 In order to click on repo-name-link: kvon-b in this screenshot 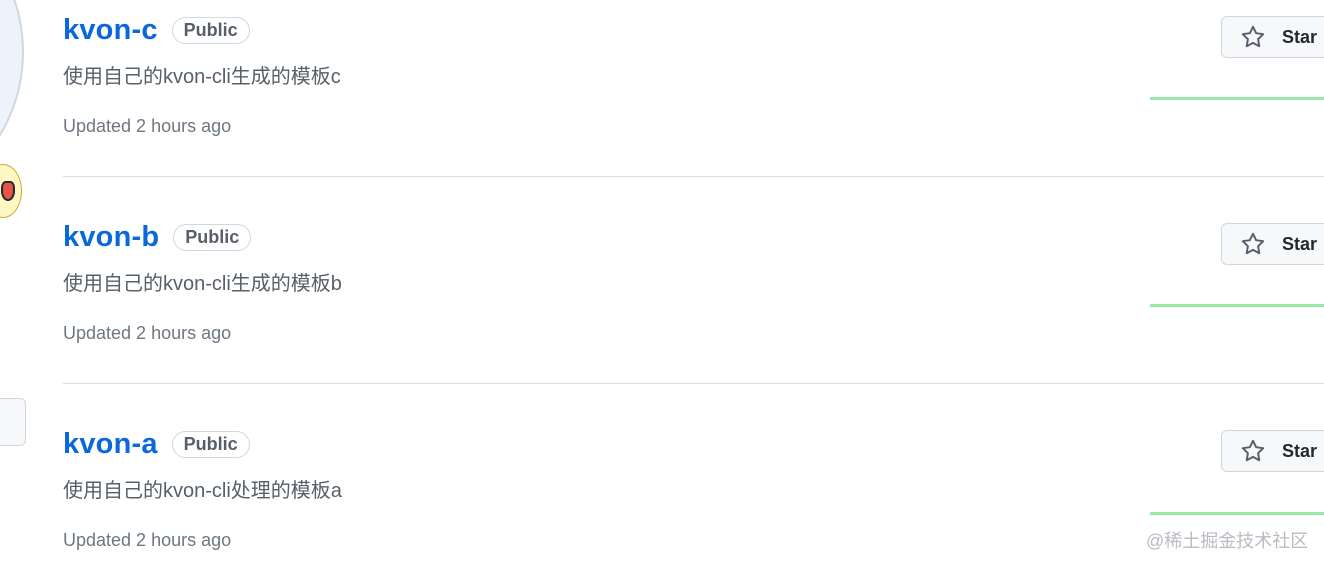, I will do `click(111, 237)`.